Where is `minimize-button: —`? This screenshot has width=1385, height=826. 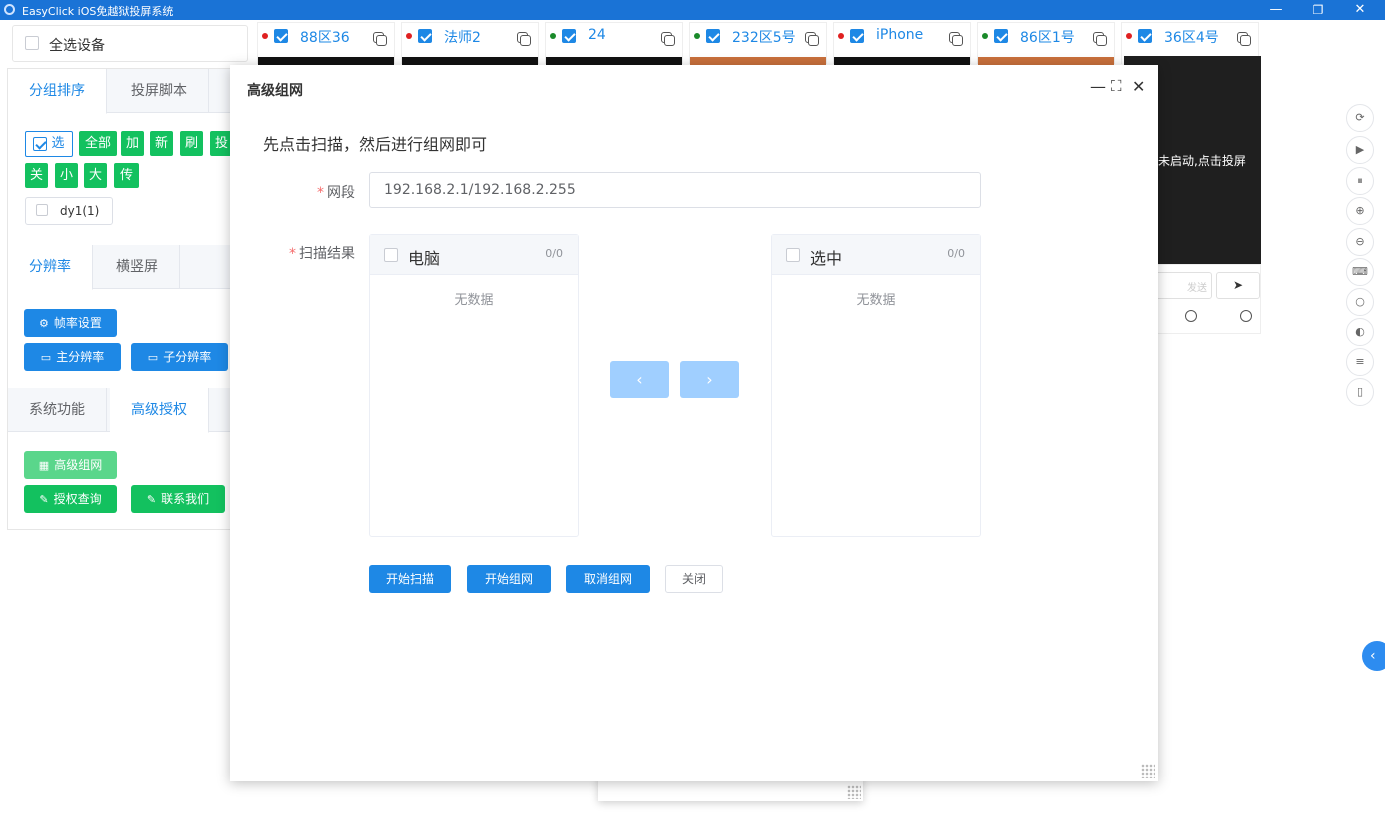 minimize-button: — is located at coordinates (1276, 10).